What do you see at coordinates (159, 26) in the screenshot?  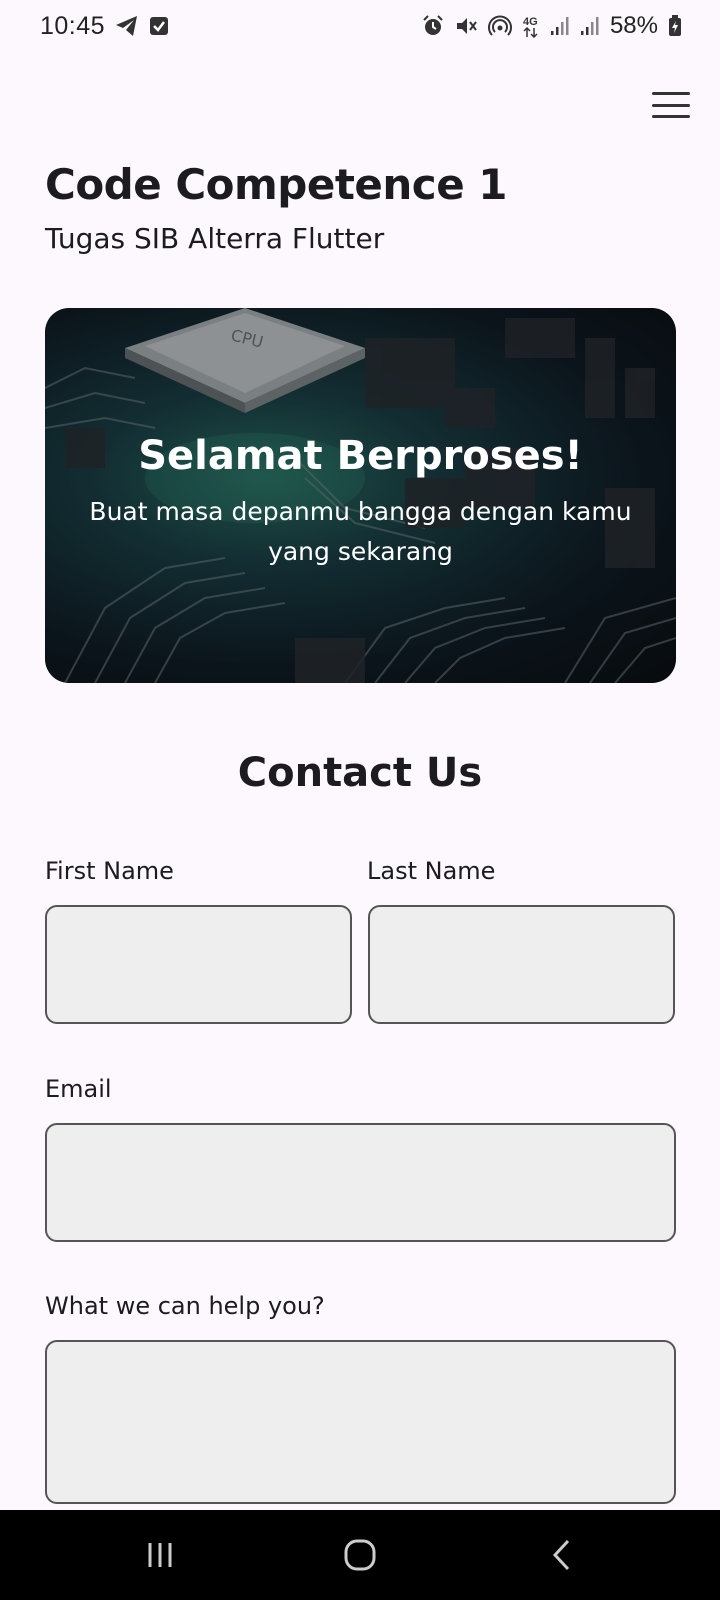 I see `checkbox-notification-icon` at bounding box center [159, 26].